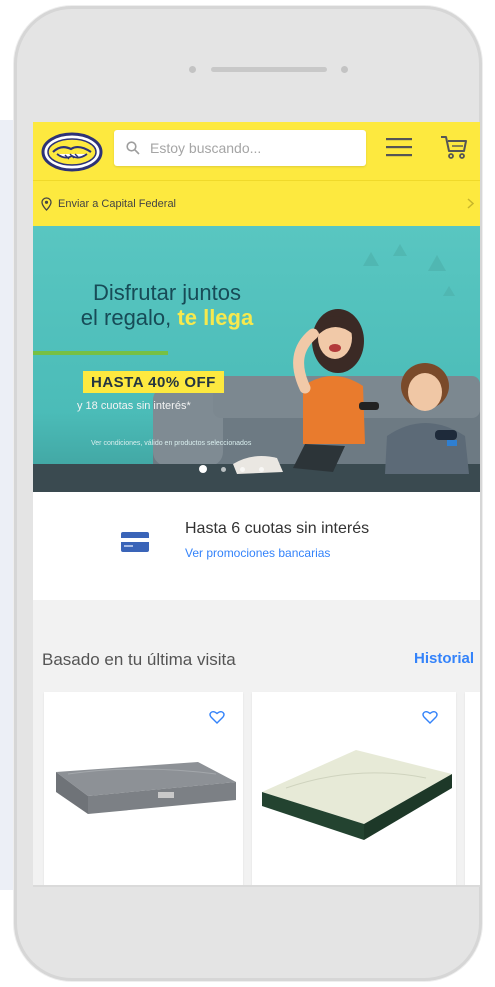 The width and height of the screenshot is (495, 987). Describe the element at coordinates (344, 69) in the screenshot. I see `sensor-dot` at that location.